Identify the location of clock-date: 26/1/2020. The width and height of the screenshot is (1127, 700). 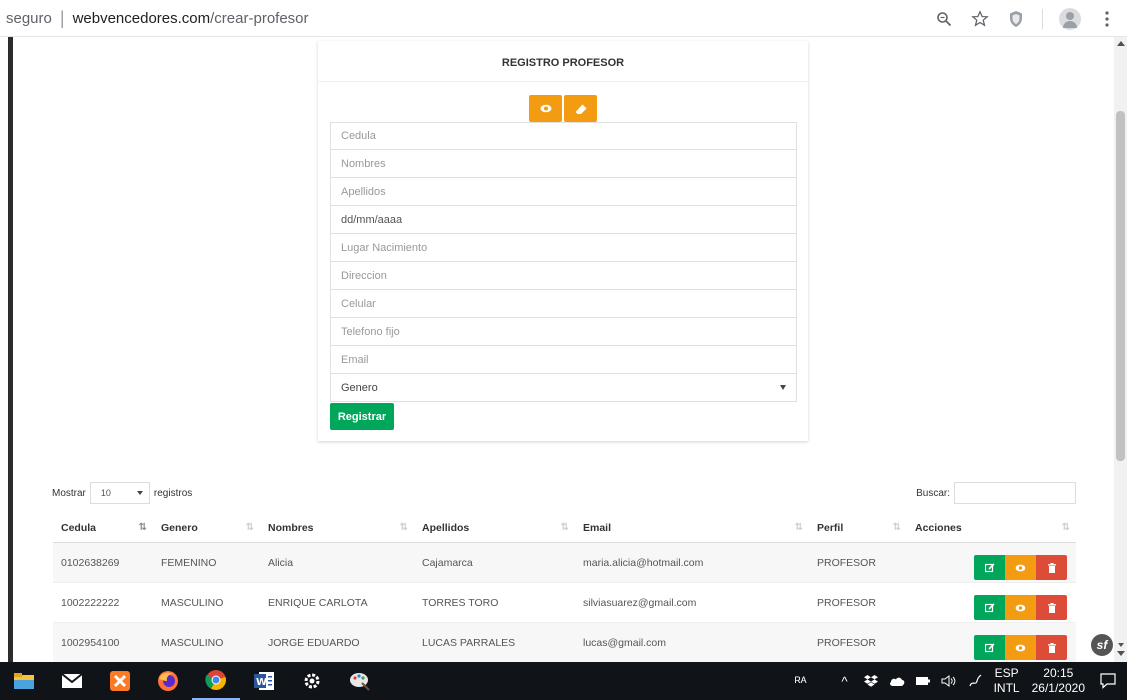
(1058, 688).